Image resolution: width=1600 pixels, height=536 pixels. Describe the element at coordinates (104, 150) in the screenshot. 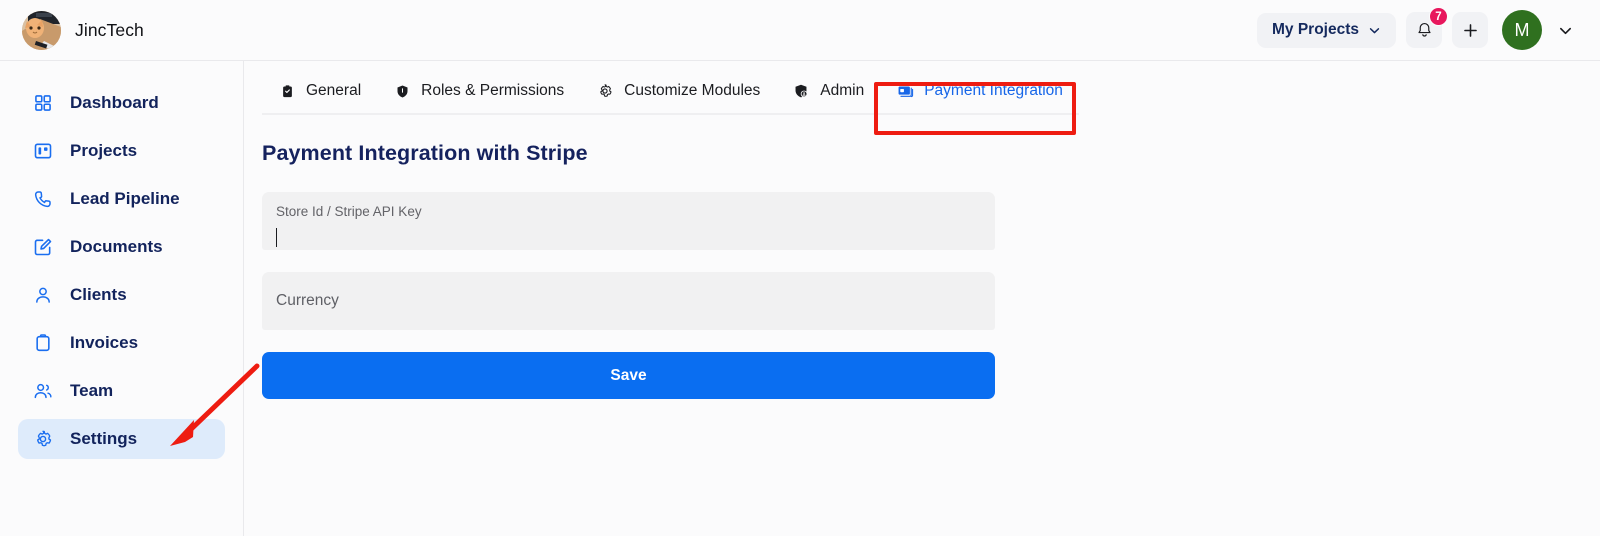

I see `sidebar-item-label: Projects` at that location.